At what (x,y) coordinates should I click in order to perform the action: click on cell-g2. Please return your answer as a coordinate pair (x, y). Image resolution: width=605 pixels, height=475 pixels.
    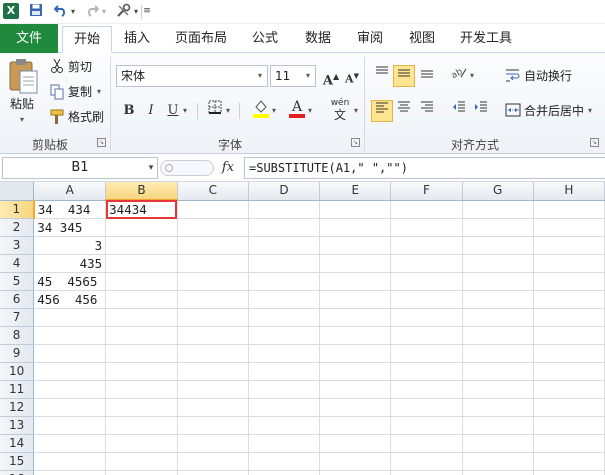
    Looking at the image, I should click on (498, 227).